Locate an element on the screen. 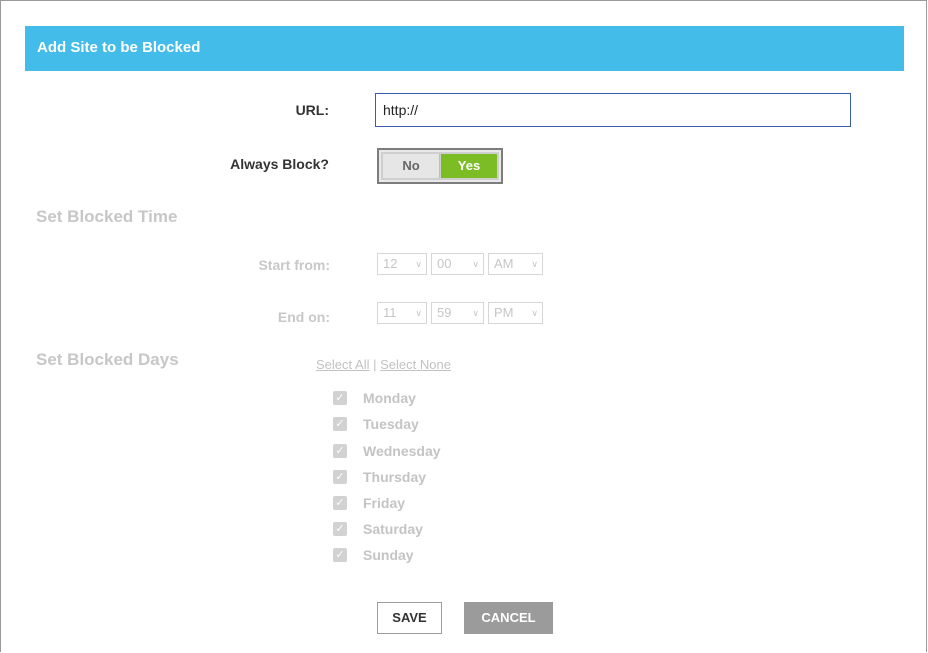 Image resolution: width=928 pixels, height=653 pixels. blocked-time-heading: Set Blocked Time is located at coordinates (107, 216).